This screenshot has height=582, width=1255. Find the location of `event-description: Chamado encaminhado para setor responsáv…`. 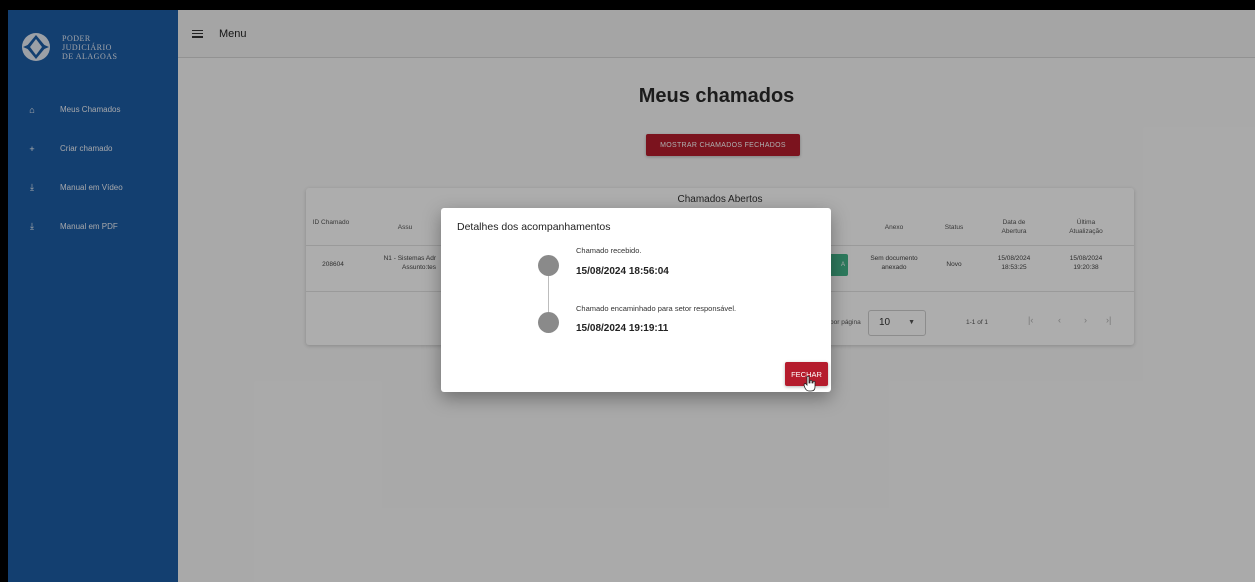

event-description: Chamado encaminhado para setor responsáv… is located at coordinates (656, 308).